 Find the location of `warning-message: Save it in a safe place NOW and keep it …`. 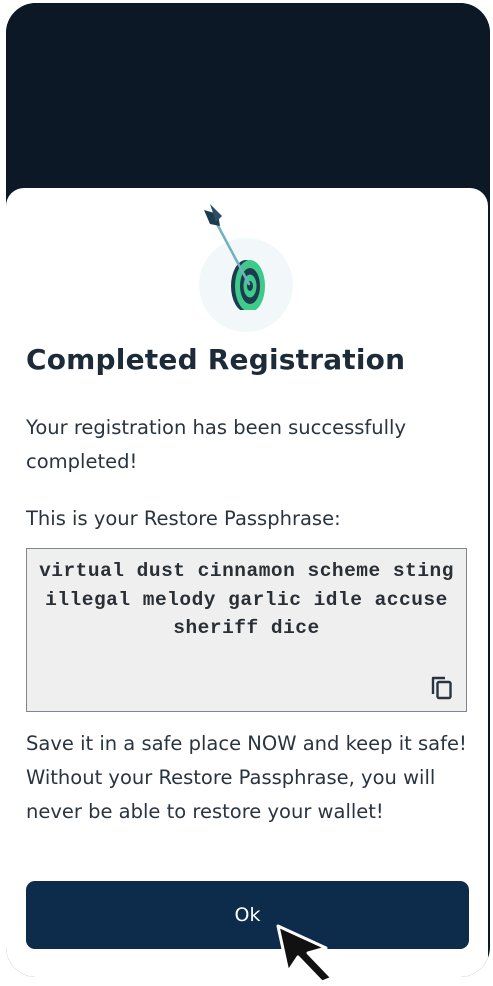

warning-message: Save it in a safe place NOW and keep it … is located at coordinates (246, 777).